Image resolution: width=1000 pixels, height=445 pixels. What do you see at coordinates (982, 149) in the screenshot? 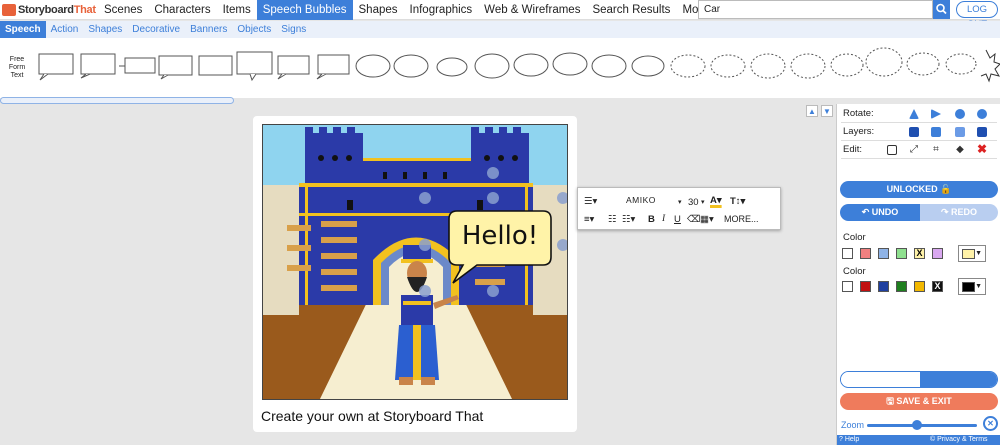
I see `delete-icon: ✖` at bounding box center [982, 149].